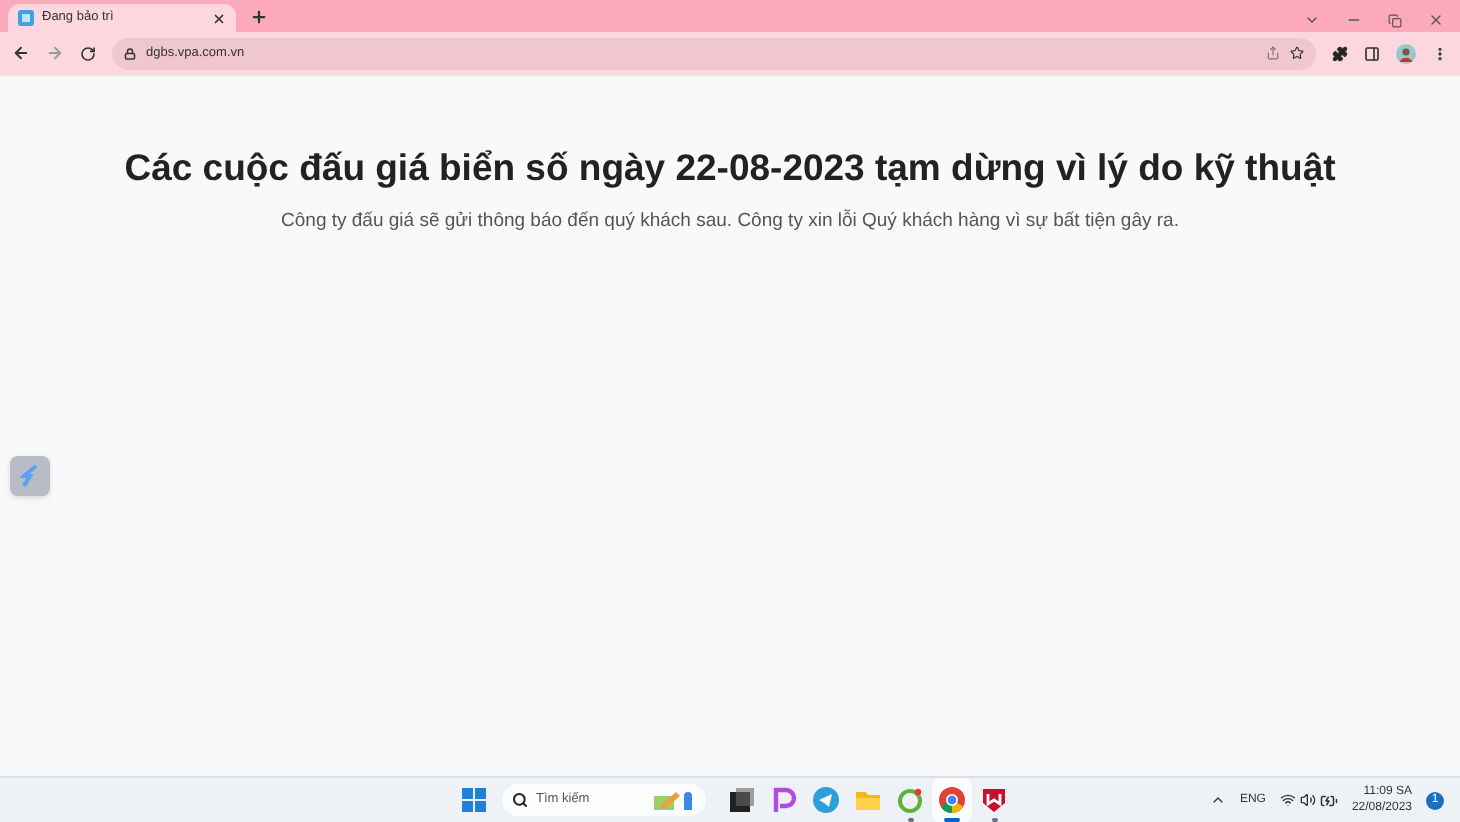 This screenshot has width=1460, height=822. Describe the element at coordinates (730, 168) in the screenshot. I see `page-heading: Các cuộc đấu giá biển số ngày 22-08-2023 tạm dừng vì lý do kỹ thuật` at that location.